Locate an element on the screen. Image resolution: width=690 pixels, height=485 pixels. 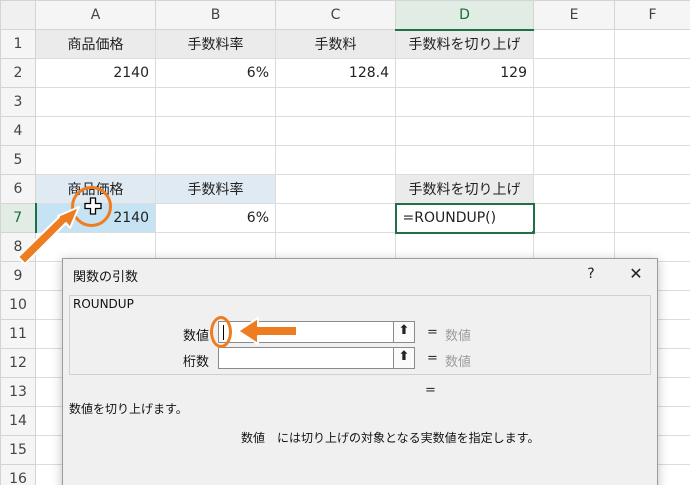
select-all-corner is located at coordinates (18, 15).